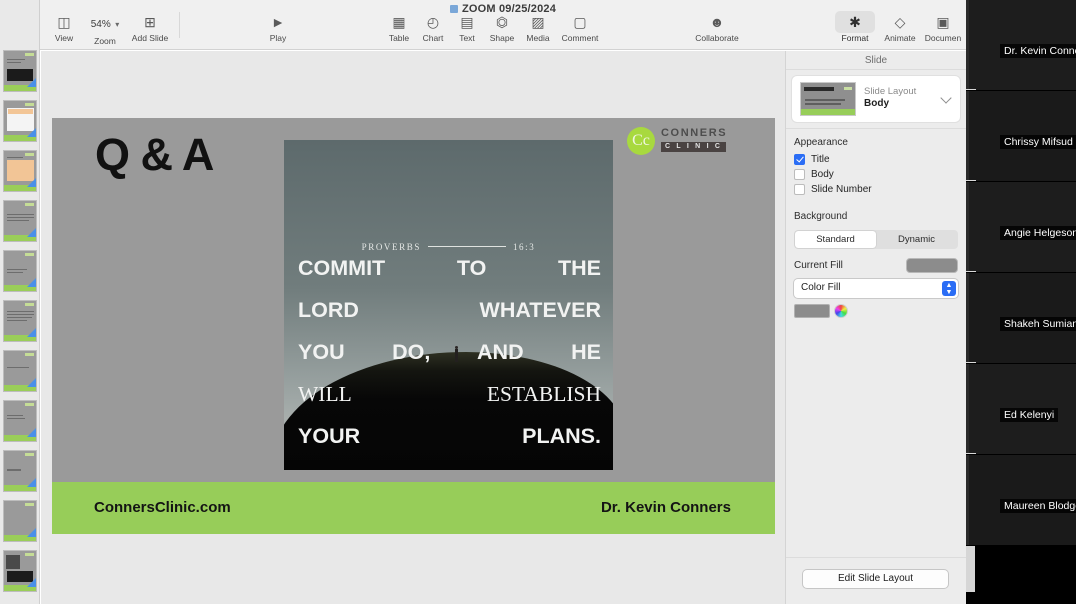 The width and height of the screenshot is (1076, 604). Describe the element at coordinates (876, 103) in the screenshot. I see `slide-layout-value: Body` at that location.